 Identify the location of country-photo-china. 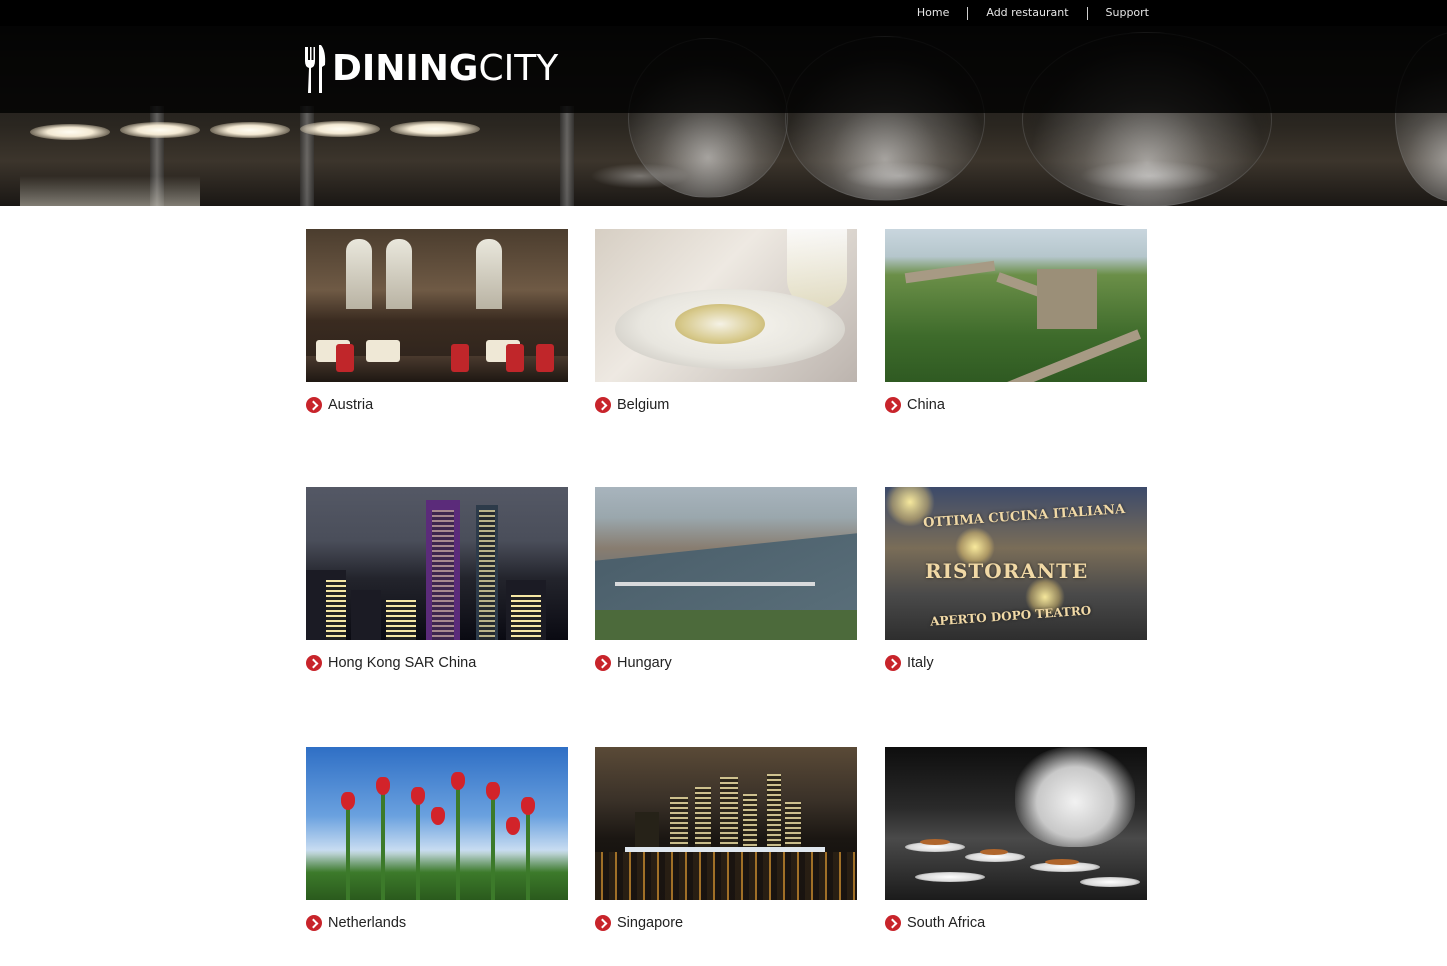
(1016, 305).